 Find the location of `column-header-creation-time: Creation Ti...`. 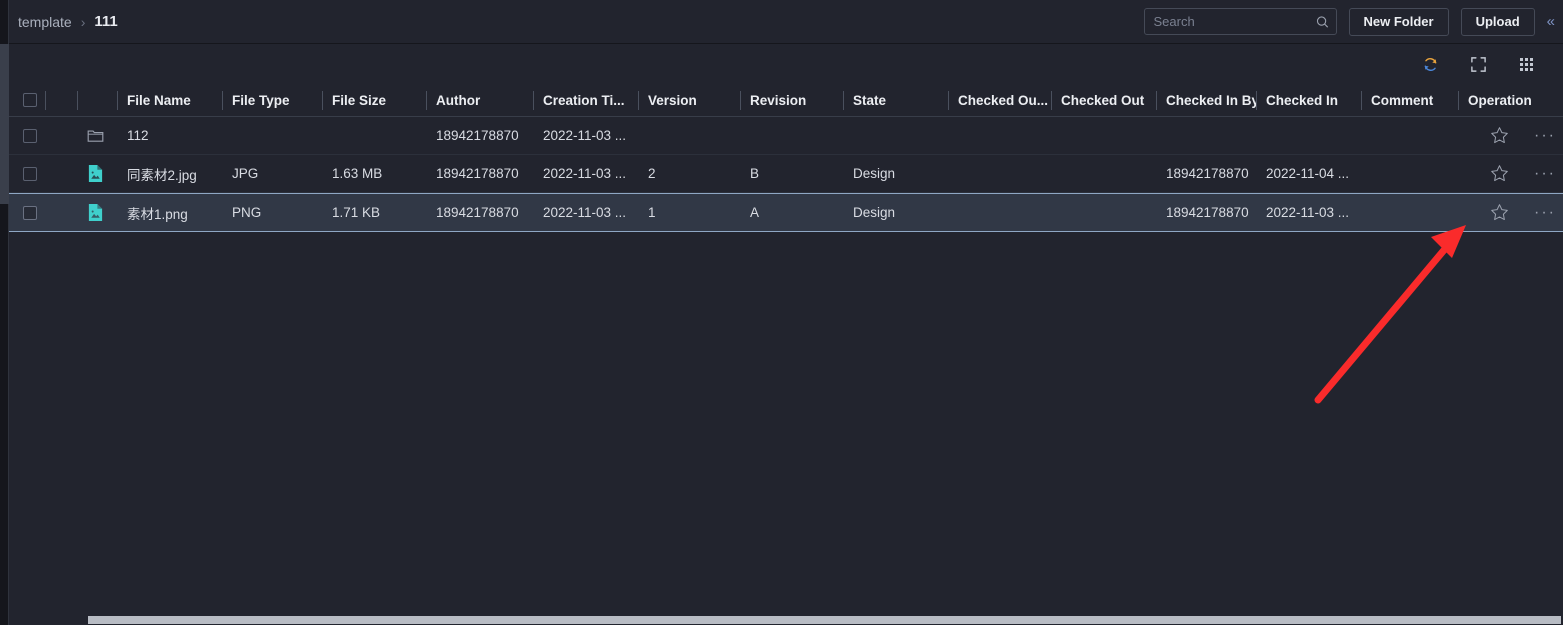

column-header-creation-time: Creation Ti... is located at coordinates (585, 100).